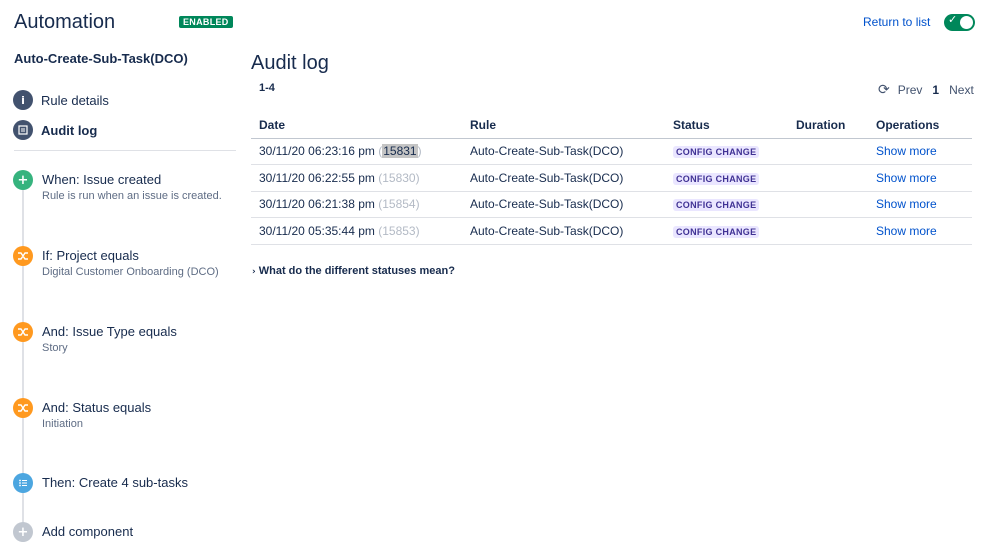 This screenshot has width=999, height=548. I want to click on column-header-duration: Duration, so click(828, 125).